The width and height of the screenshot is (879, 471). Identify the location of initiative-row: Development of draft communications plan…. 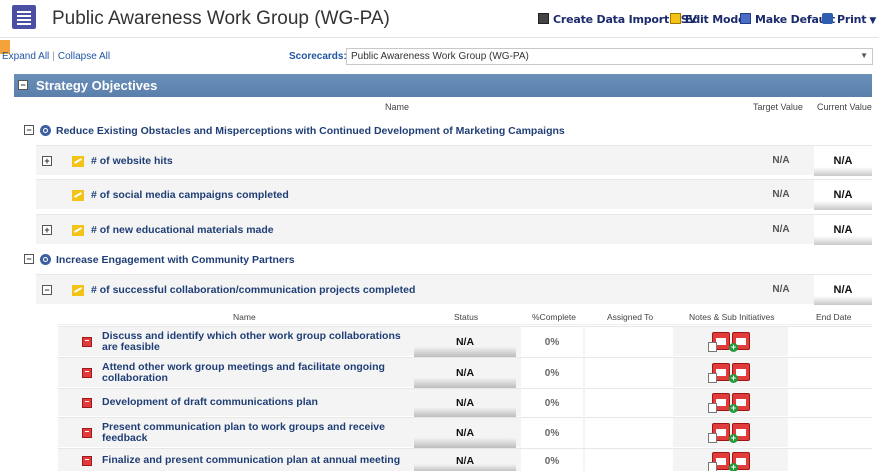
(465, 402).